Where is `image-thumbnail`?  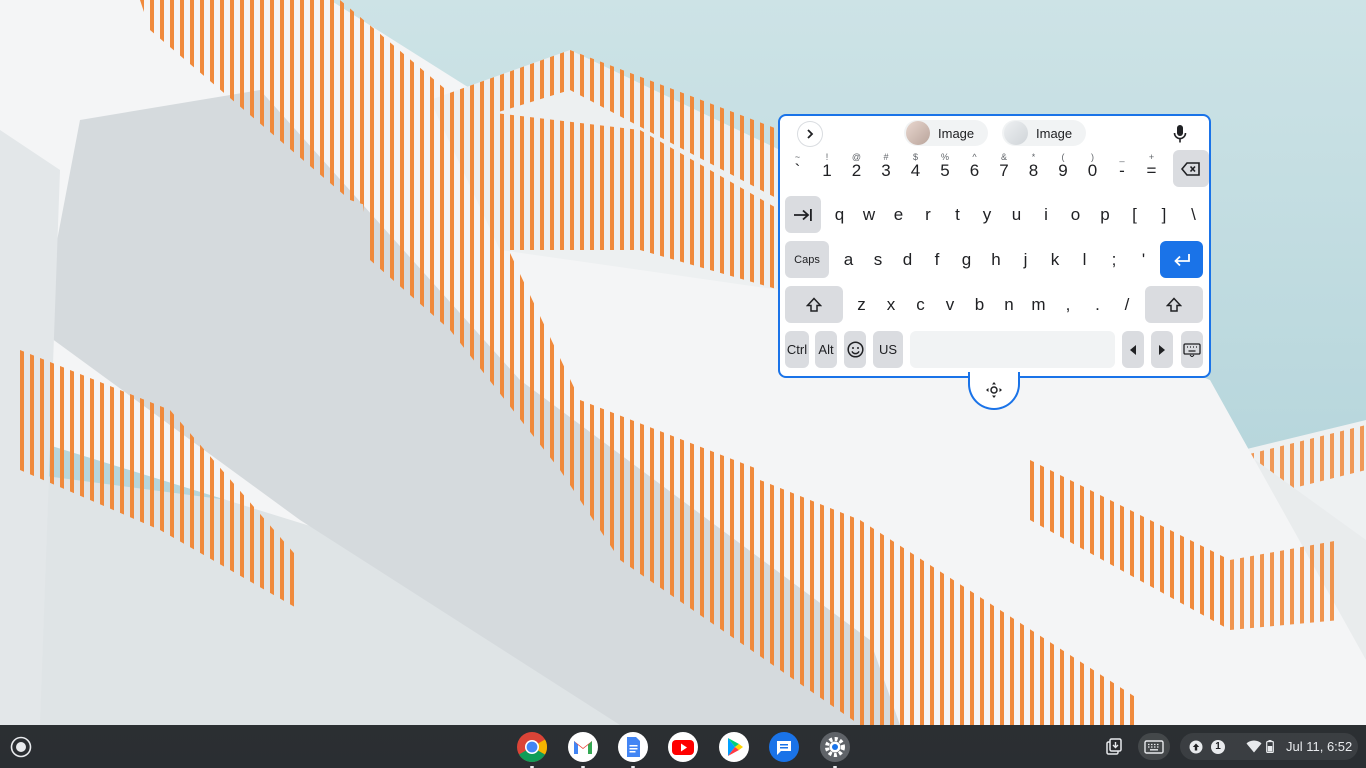
image-thumbnail is located at coordinates (918, 133).